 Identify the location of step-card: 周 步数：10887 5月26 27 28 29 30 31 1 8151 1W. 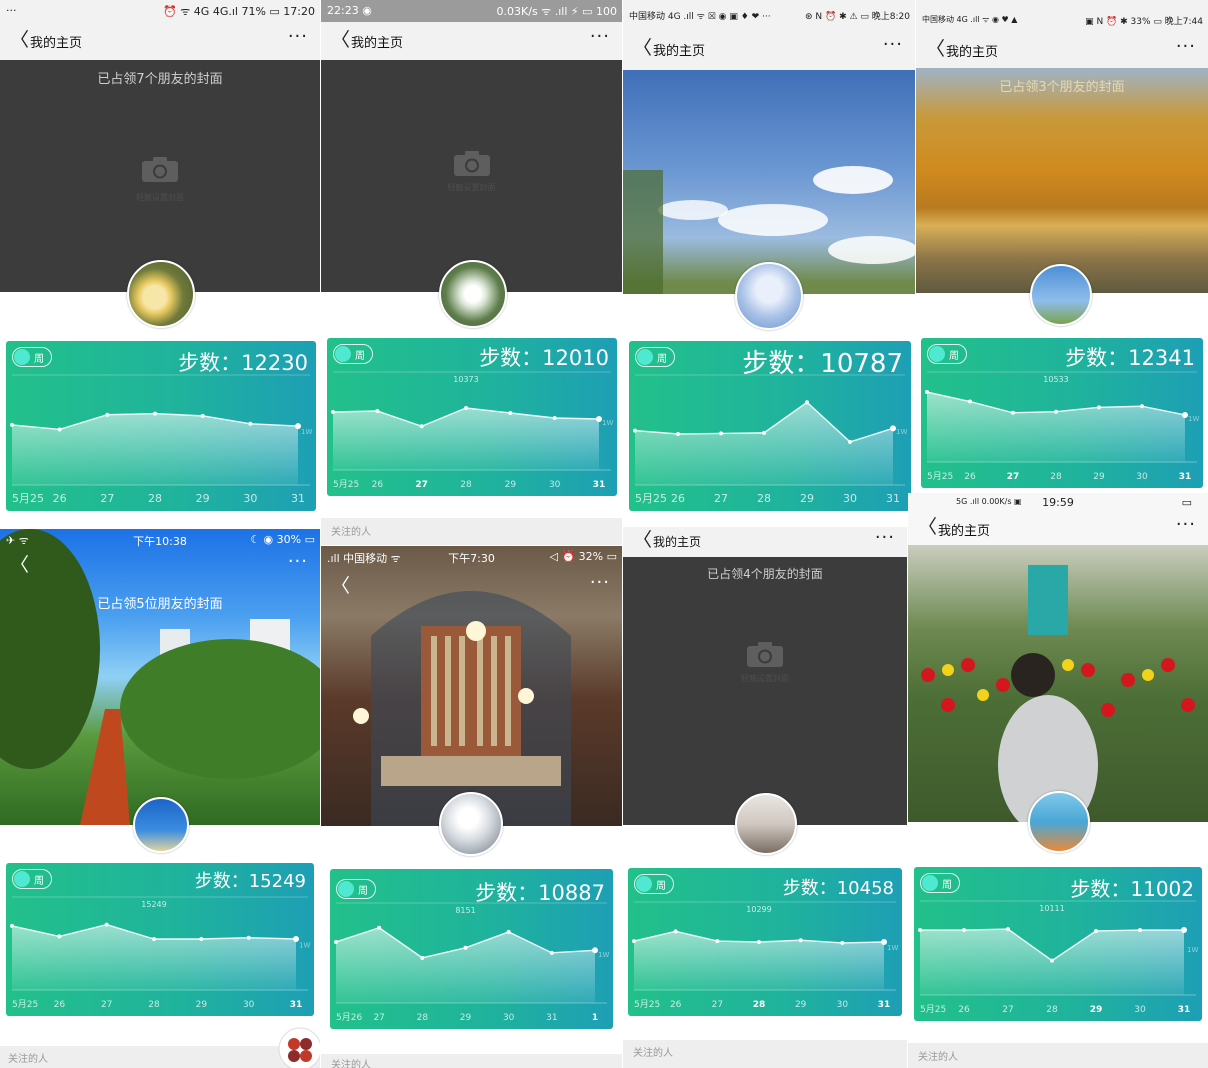
(471, 949).